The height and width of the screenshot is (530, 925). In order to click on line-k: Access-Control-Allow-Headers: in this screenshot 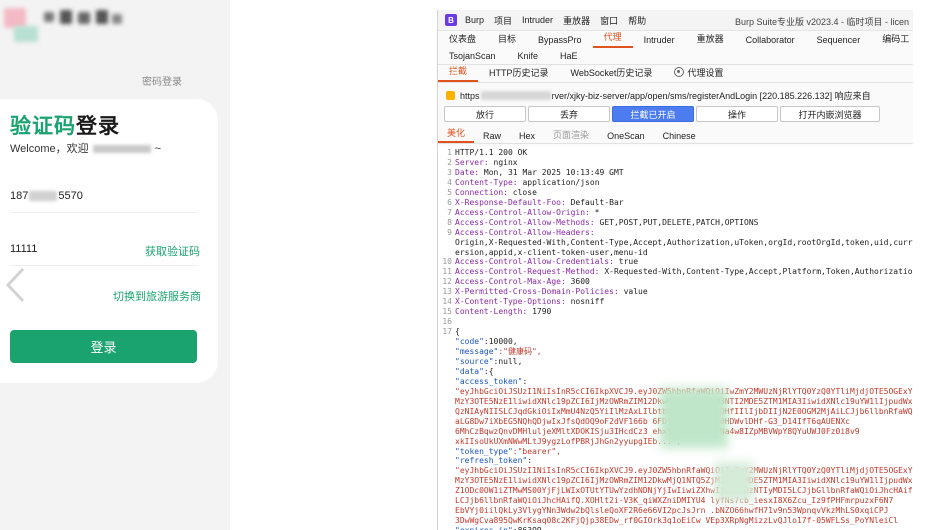, I will do `click(525, 232)`.